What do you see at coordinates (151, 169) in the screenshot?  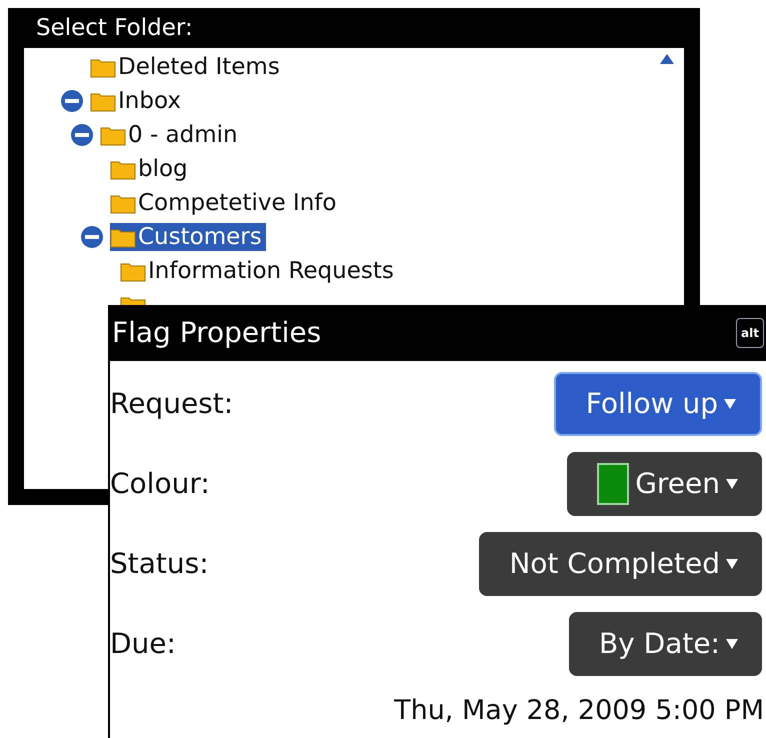 I see `tree-item: blog` at bounding box center [151, 169].